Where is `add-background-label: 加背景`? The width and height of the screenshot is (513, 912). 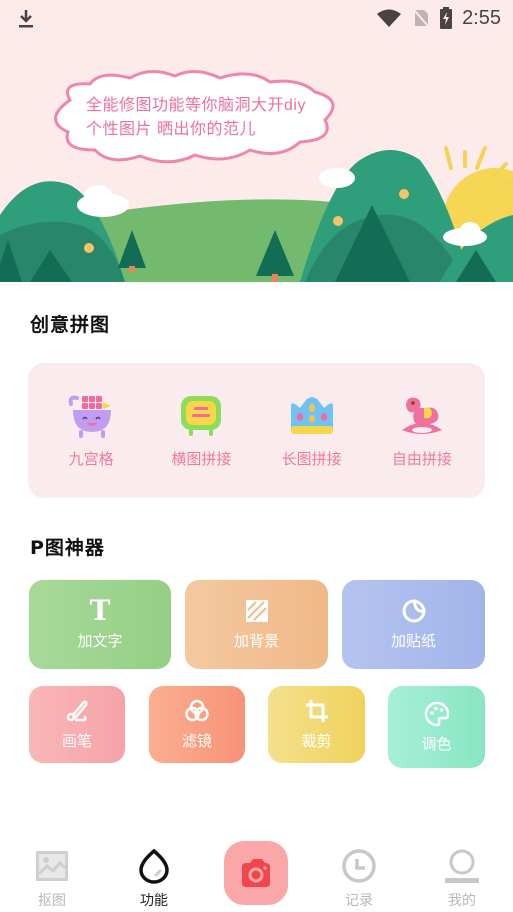 add-background-label: 加背景 is located at coordinates (256, 641).